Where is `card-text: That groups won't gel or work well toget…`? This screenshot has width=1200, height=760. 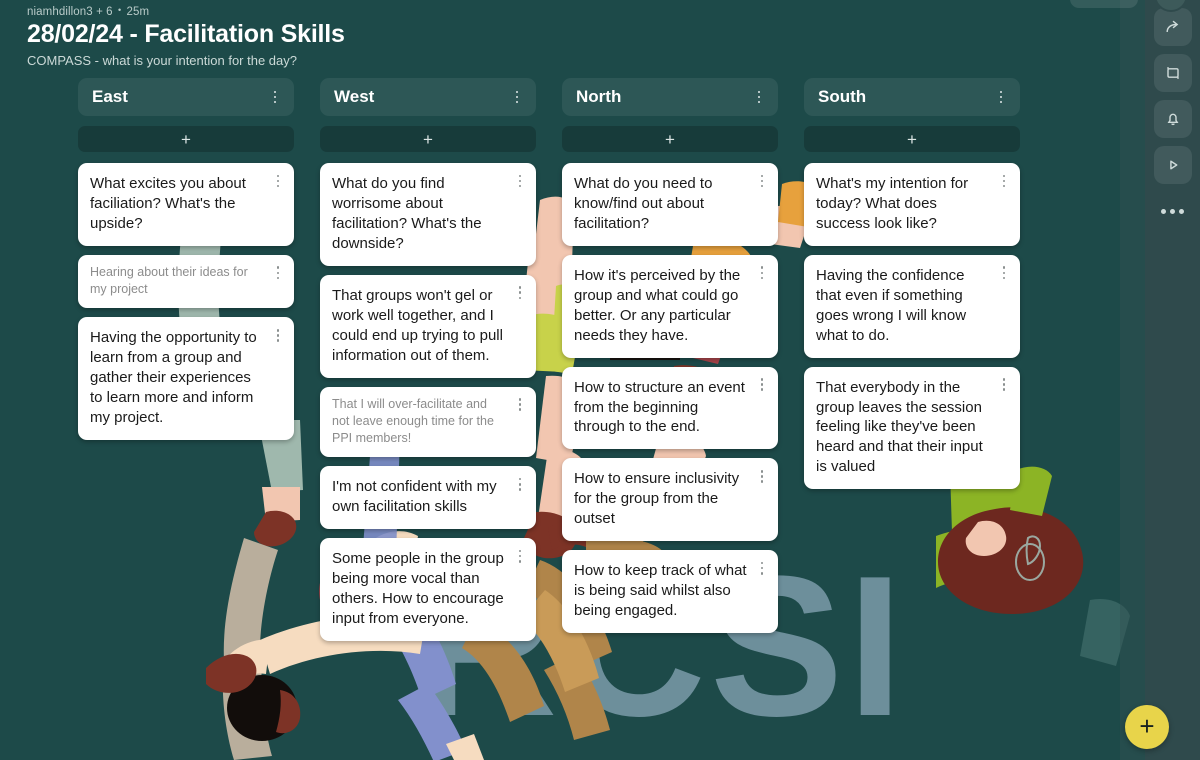
card-text: That groups won't gel or work well toget… is located at coordinates (417, 325).